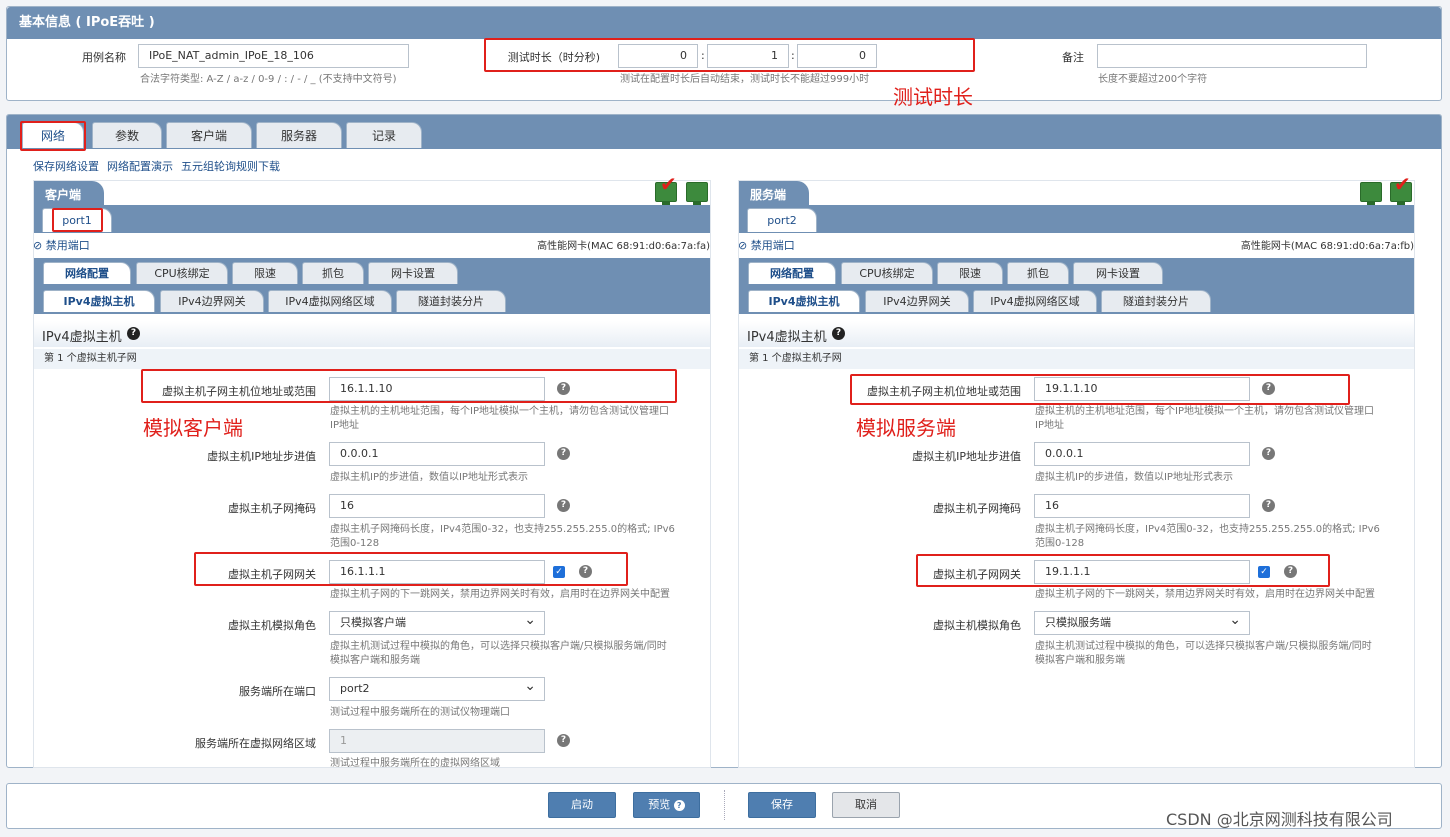 The width and height of the screenshot is (1450, 837). What do you see at coordinates (265, 273) in the screenshot?
I see `client-subtab-ratelimit: 限速` at bounding box center [265, 273].